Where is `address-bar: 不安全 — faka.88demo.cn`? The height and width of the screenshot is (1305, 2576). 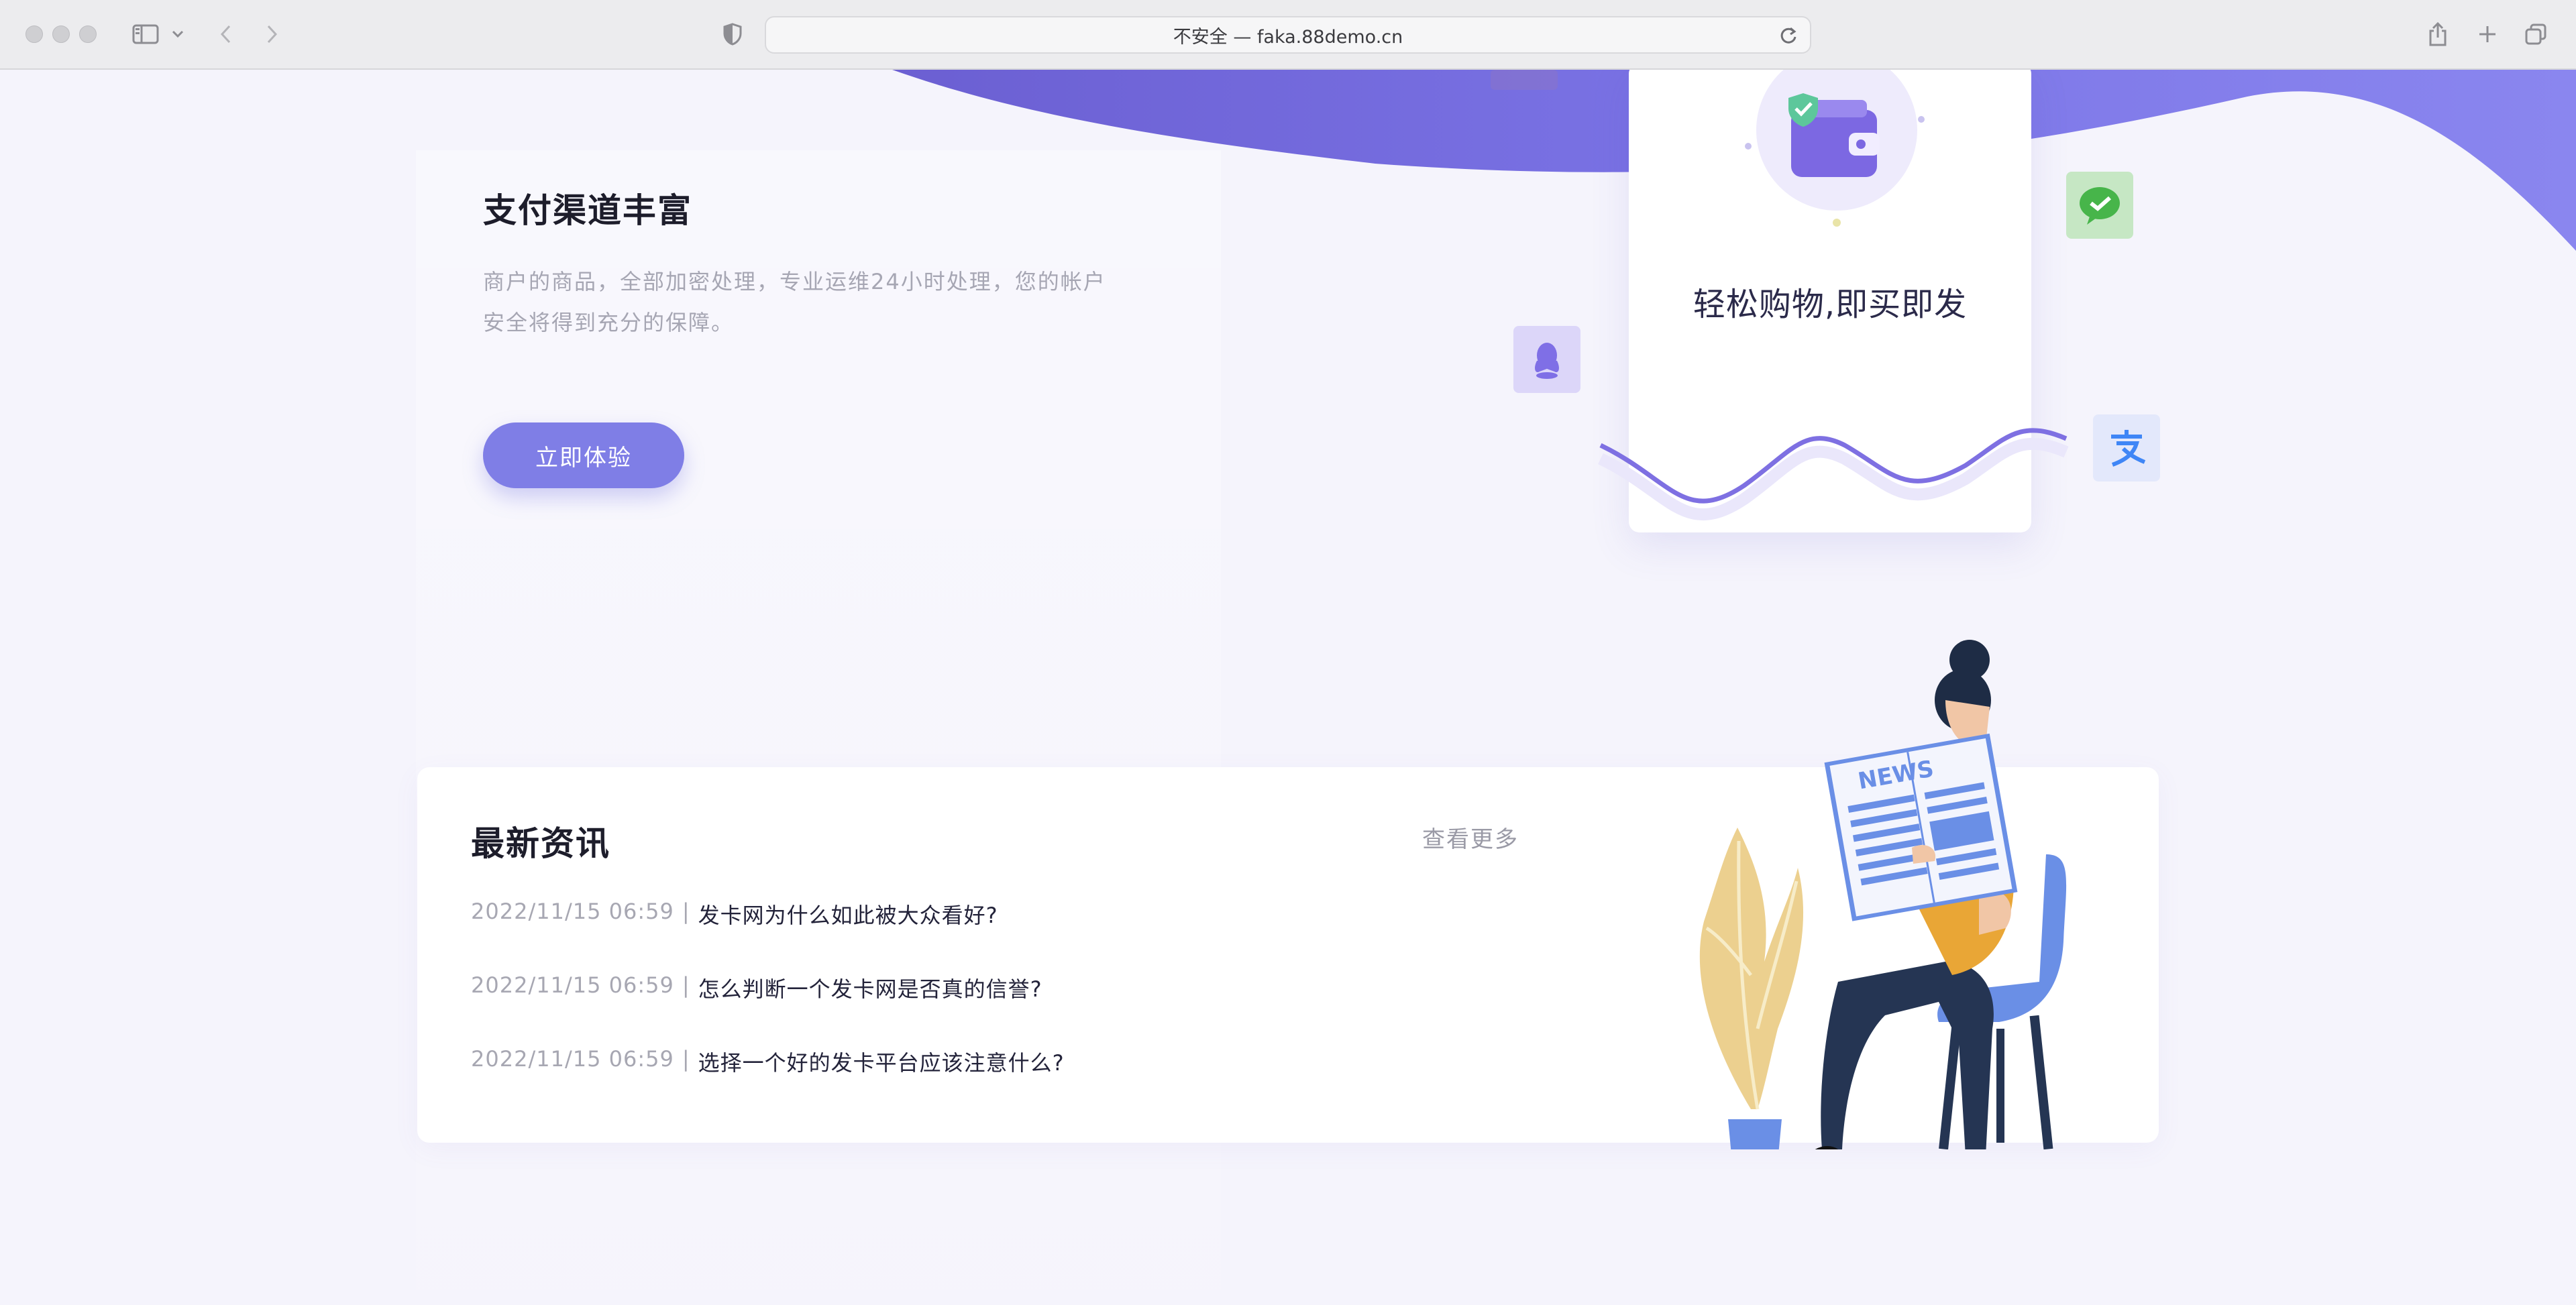
address-bar: 不安全 — faka.88demo.cn is located at coordinates (1288, 35).